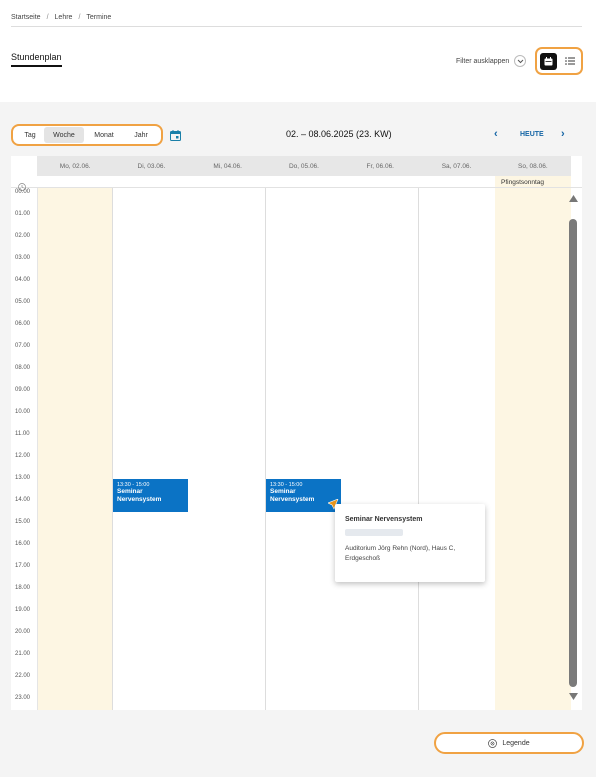 Image resolution: width=596 pixels, height=777 pixels. What do you see at coordinates (23, 522) in the screenshot?
I see `hour-label: 15.00` at bounding box center [23, 522].